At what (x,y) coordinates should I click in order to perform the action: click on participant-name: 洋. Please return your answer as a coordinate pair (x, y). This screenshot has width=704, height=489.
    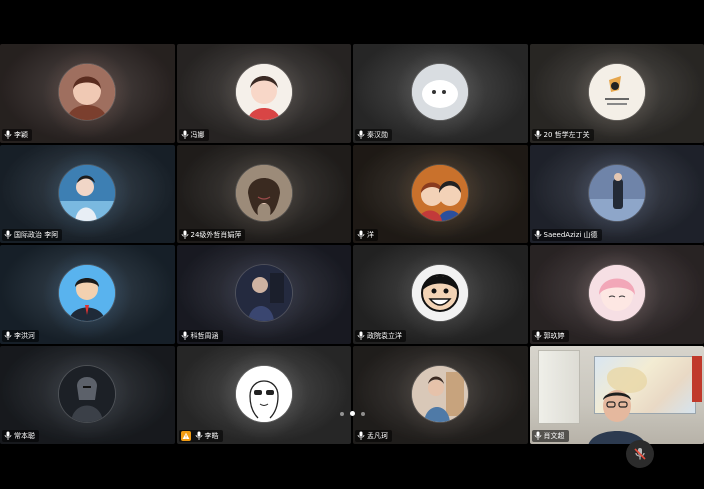
    Looking at the image, I should click on (370, 235).